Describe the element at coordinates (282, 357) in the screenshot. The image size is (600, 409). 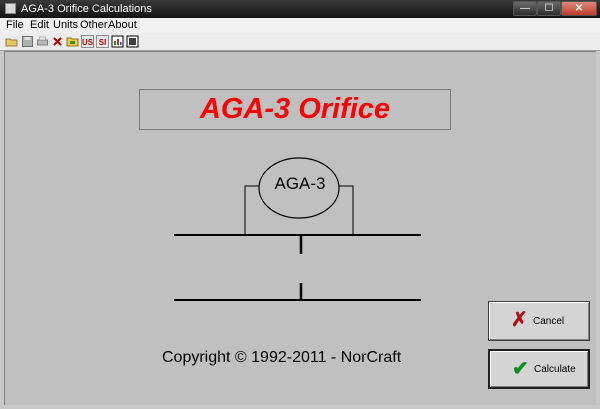
I see `copyright-text: Copyright © 1992-2011 - NorCraft` at that location.